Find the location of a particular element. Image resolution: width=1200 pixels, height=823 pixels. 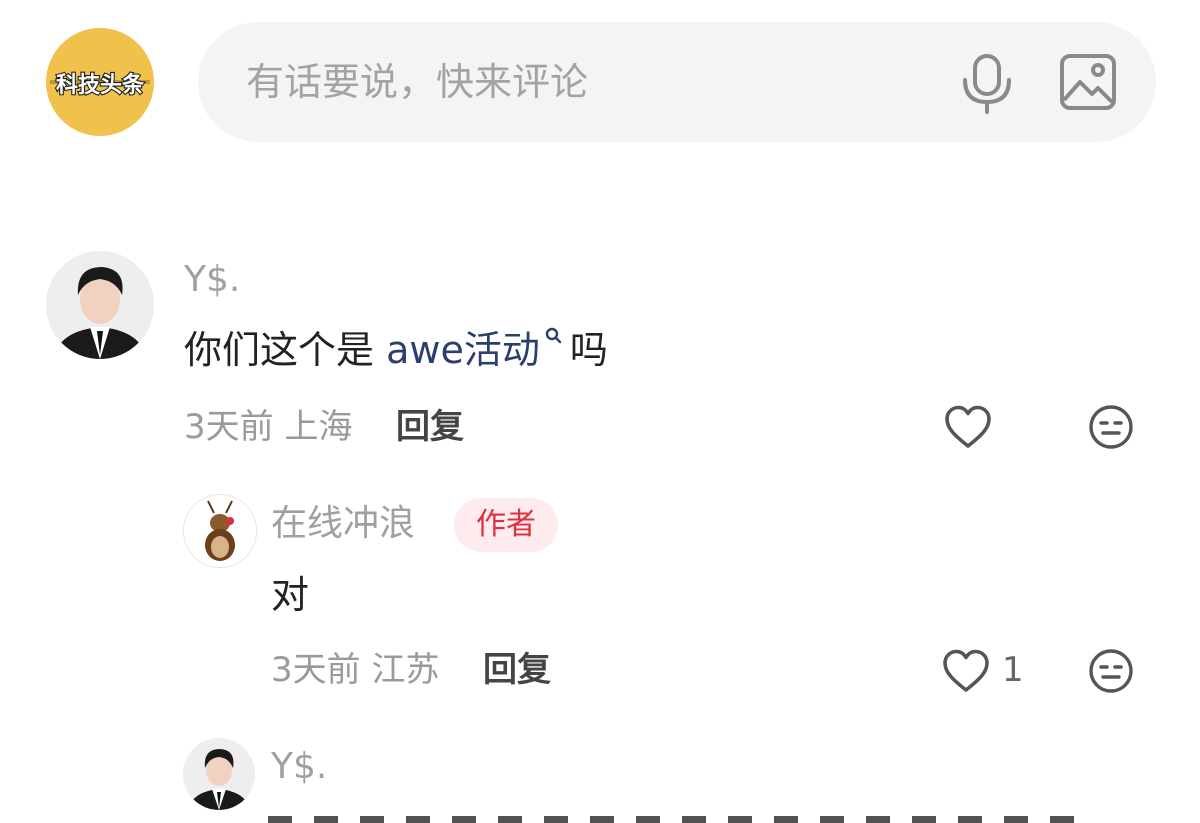

reply-time: 3天前 is located at coordinates (316, 670).